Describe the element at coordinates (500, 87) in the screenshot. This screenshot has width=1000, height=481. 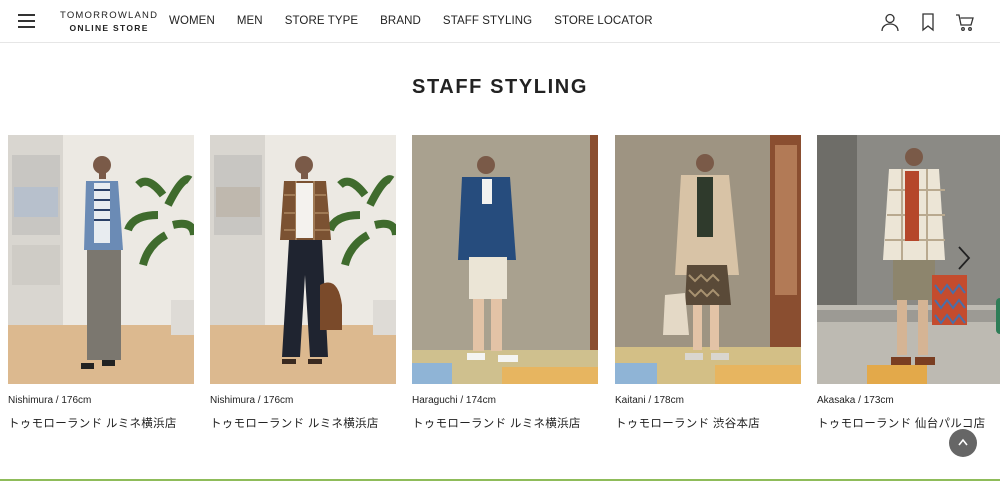
I see `section-title: STAFF STYLING` at that location.